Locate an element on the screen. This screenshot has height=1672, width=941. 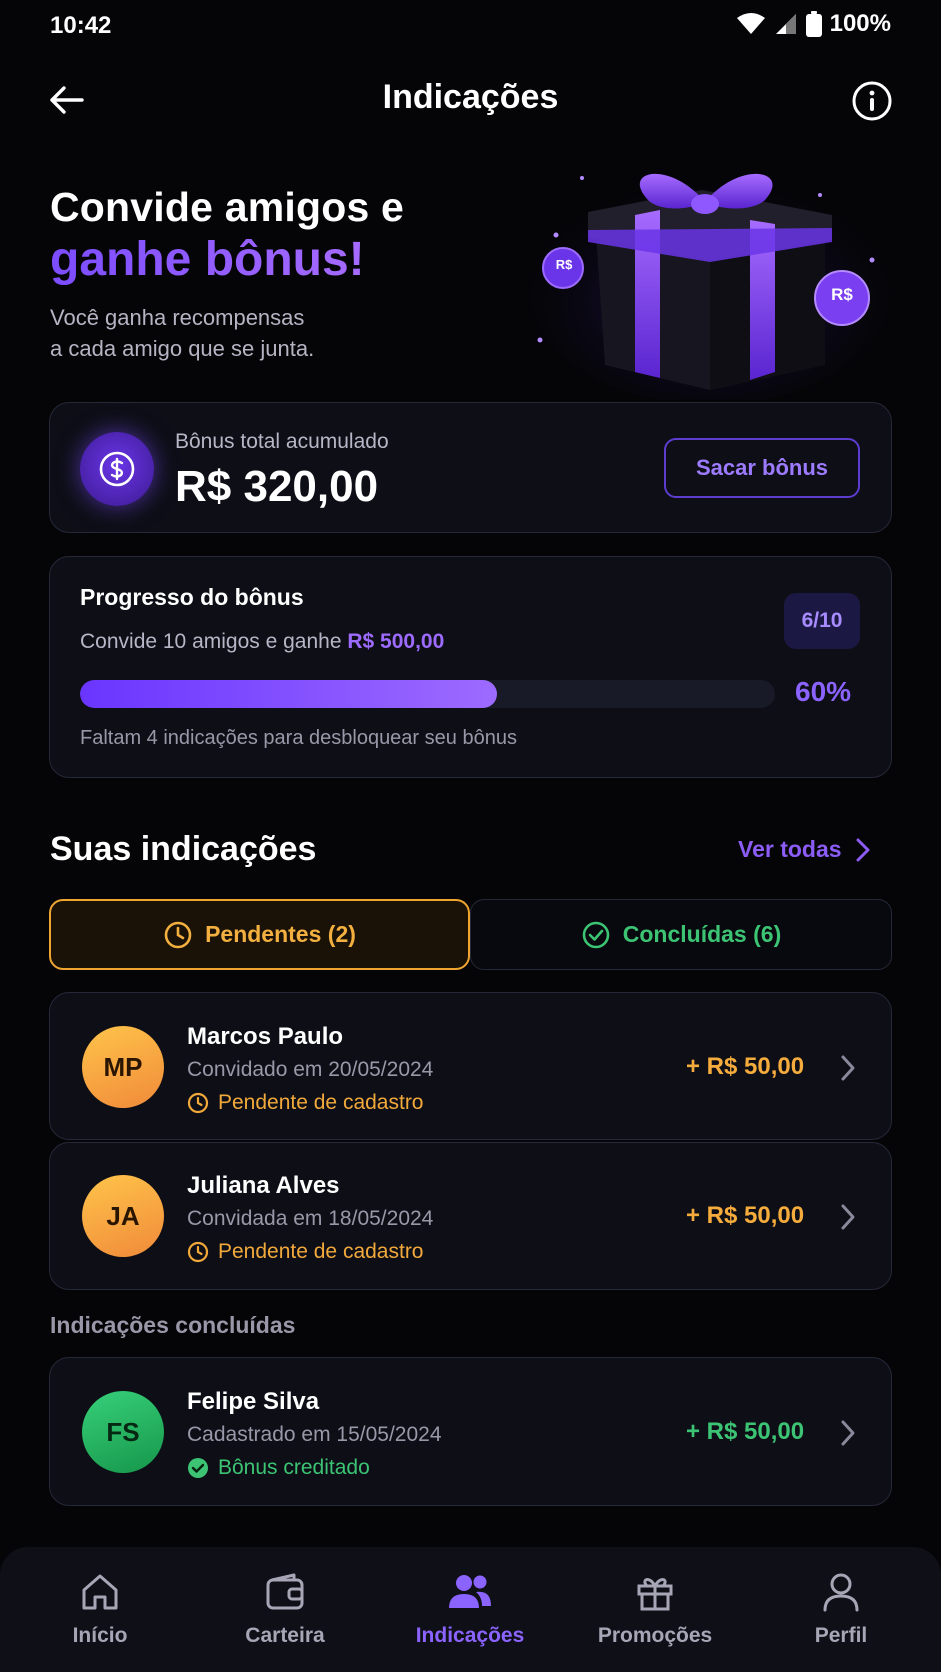
battery-level: 100% is located at coordinates (860, 23).